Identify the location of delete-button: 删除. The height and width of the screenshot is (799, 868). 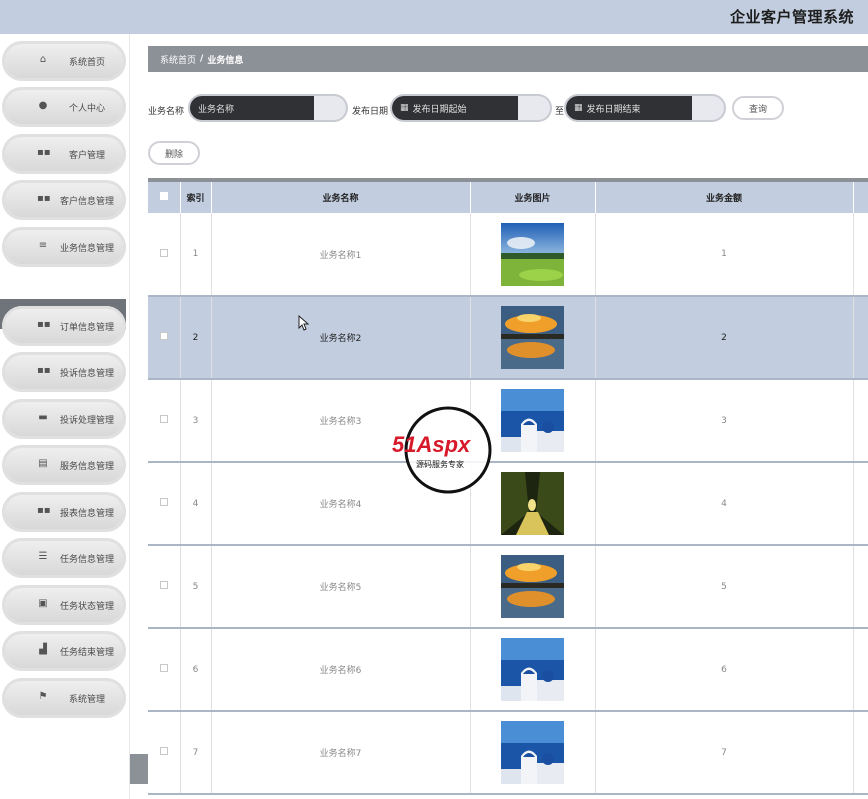
(174, 153).